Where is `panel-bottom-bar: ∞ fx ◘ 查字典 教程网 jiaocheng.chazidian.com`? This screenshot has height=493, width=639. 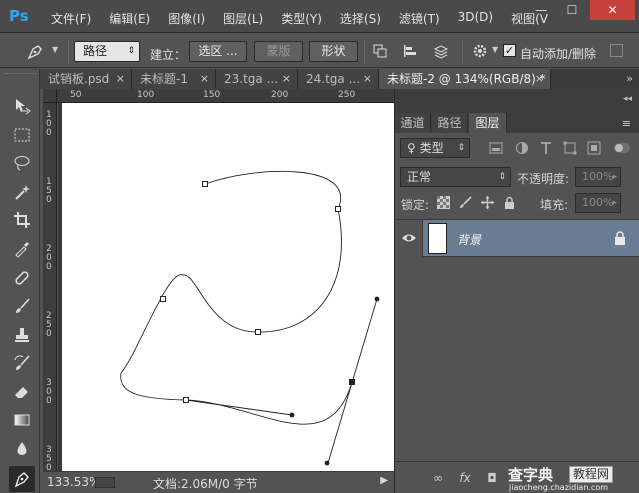 panel-bottom-bar: ∞ fx ◘ 查字典 教程网 jiaocheng.chazidian.com is located at coordinates (517, 477).